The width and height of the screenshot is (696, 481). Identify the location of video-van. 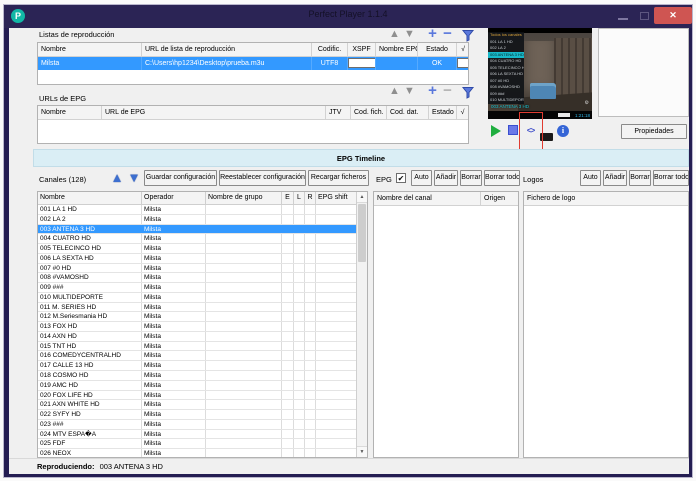
(543, 91).